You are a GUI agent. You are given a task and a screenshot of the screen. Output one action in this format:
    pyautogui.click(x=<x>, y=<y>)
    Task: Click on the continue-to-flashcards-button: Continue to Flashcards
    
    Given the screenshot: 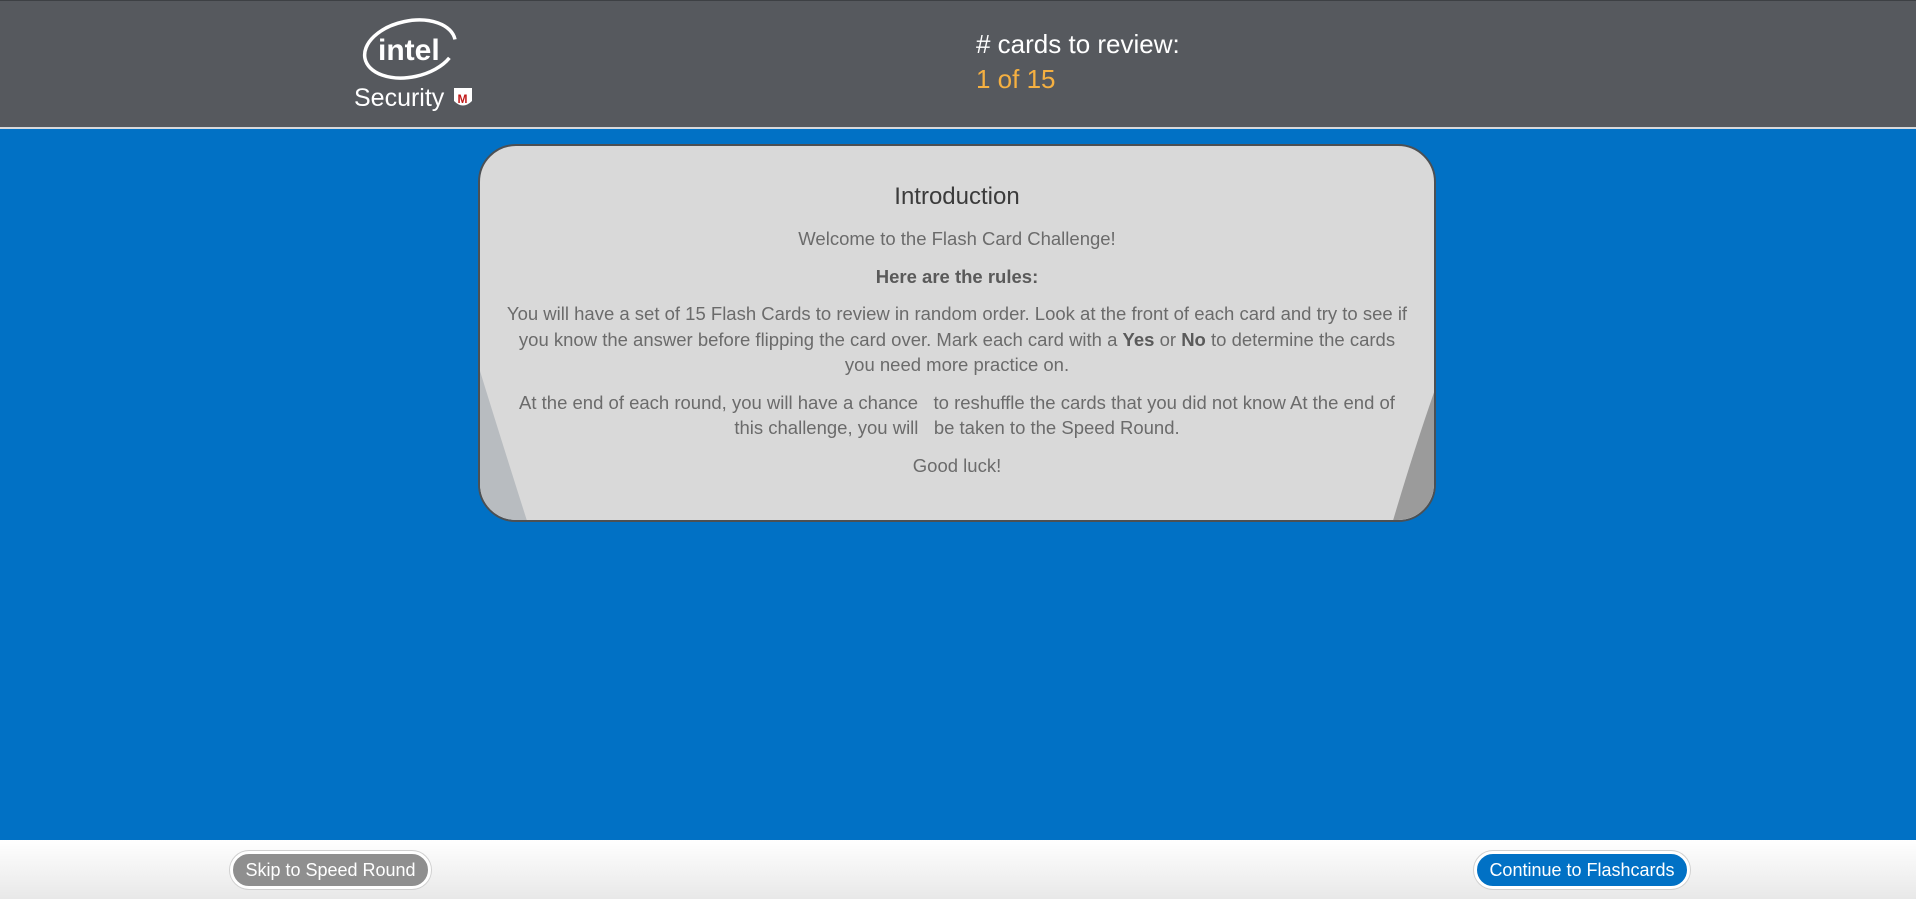 What is the action you would take?
    pyautogui.click(x=1582, y=870)
    